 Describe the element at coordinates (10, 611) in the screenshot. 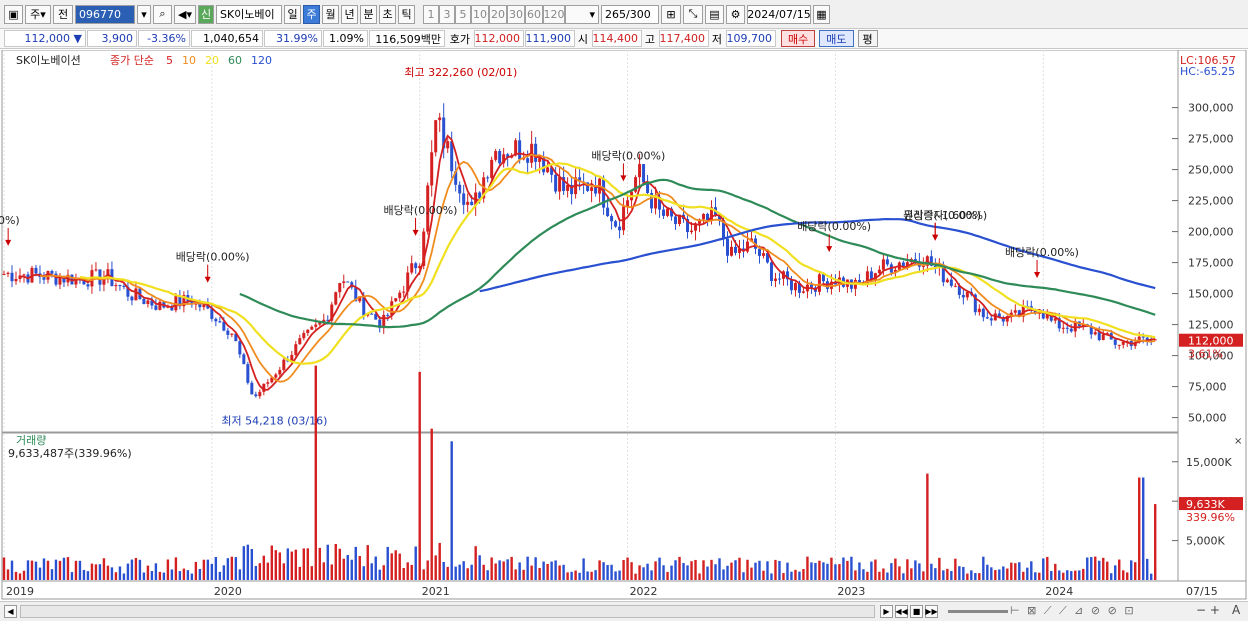

I see `scroll-left-button: ◀` at that location.